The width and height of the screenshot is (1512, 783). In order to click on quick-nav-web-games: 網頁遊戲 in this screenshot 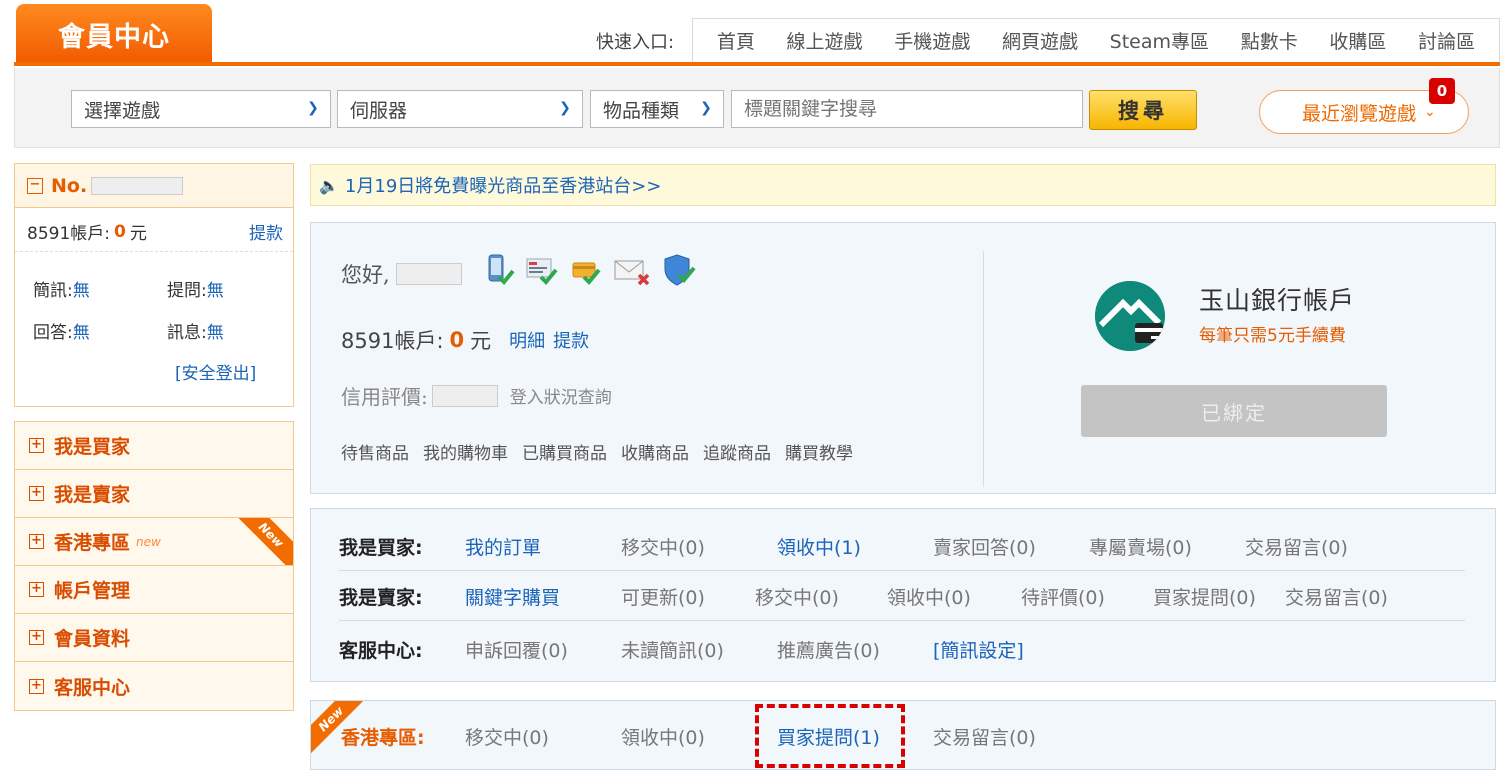, I will do `click(1040, 40)`.